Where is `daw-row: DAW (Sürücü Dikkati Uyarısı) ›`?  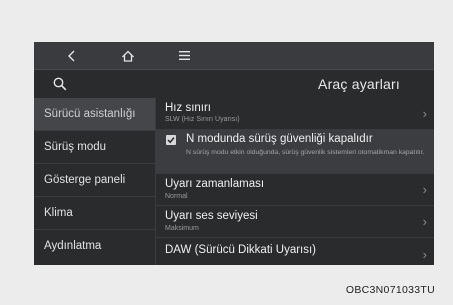
daw-row: DAW (Sürücü Dikkati Uyarısı) › is located at coordinates (295, 251).